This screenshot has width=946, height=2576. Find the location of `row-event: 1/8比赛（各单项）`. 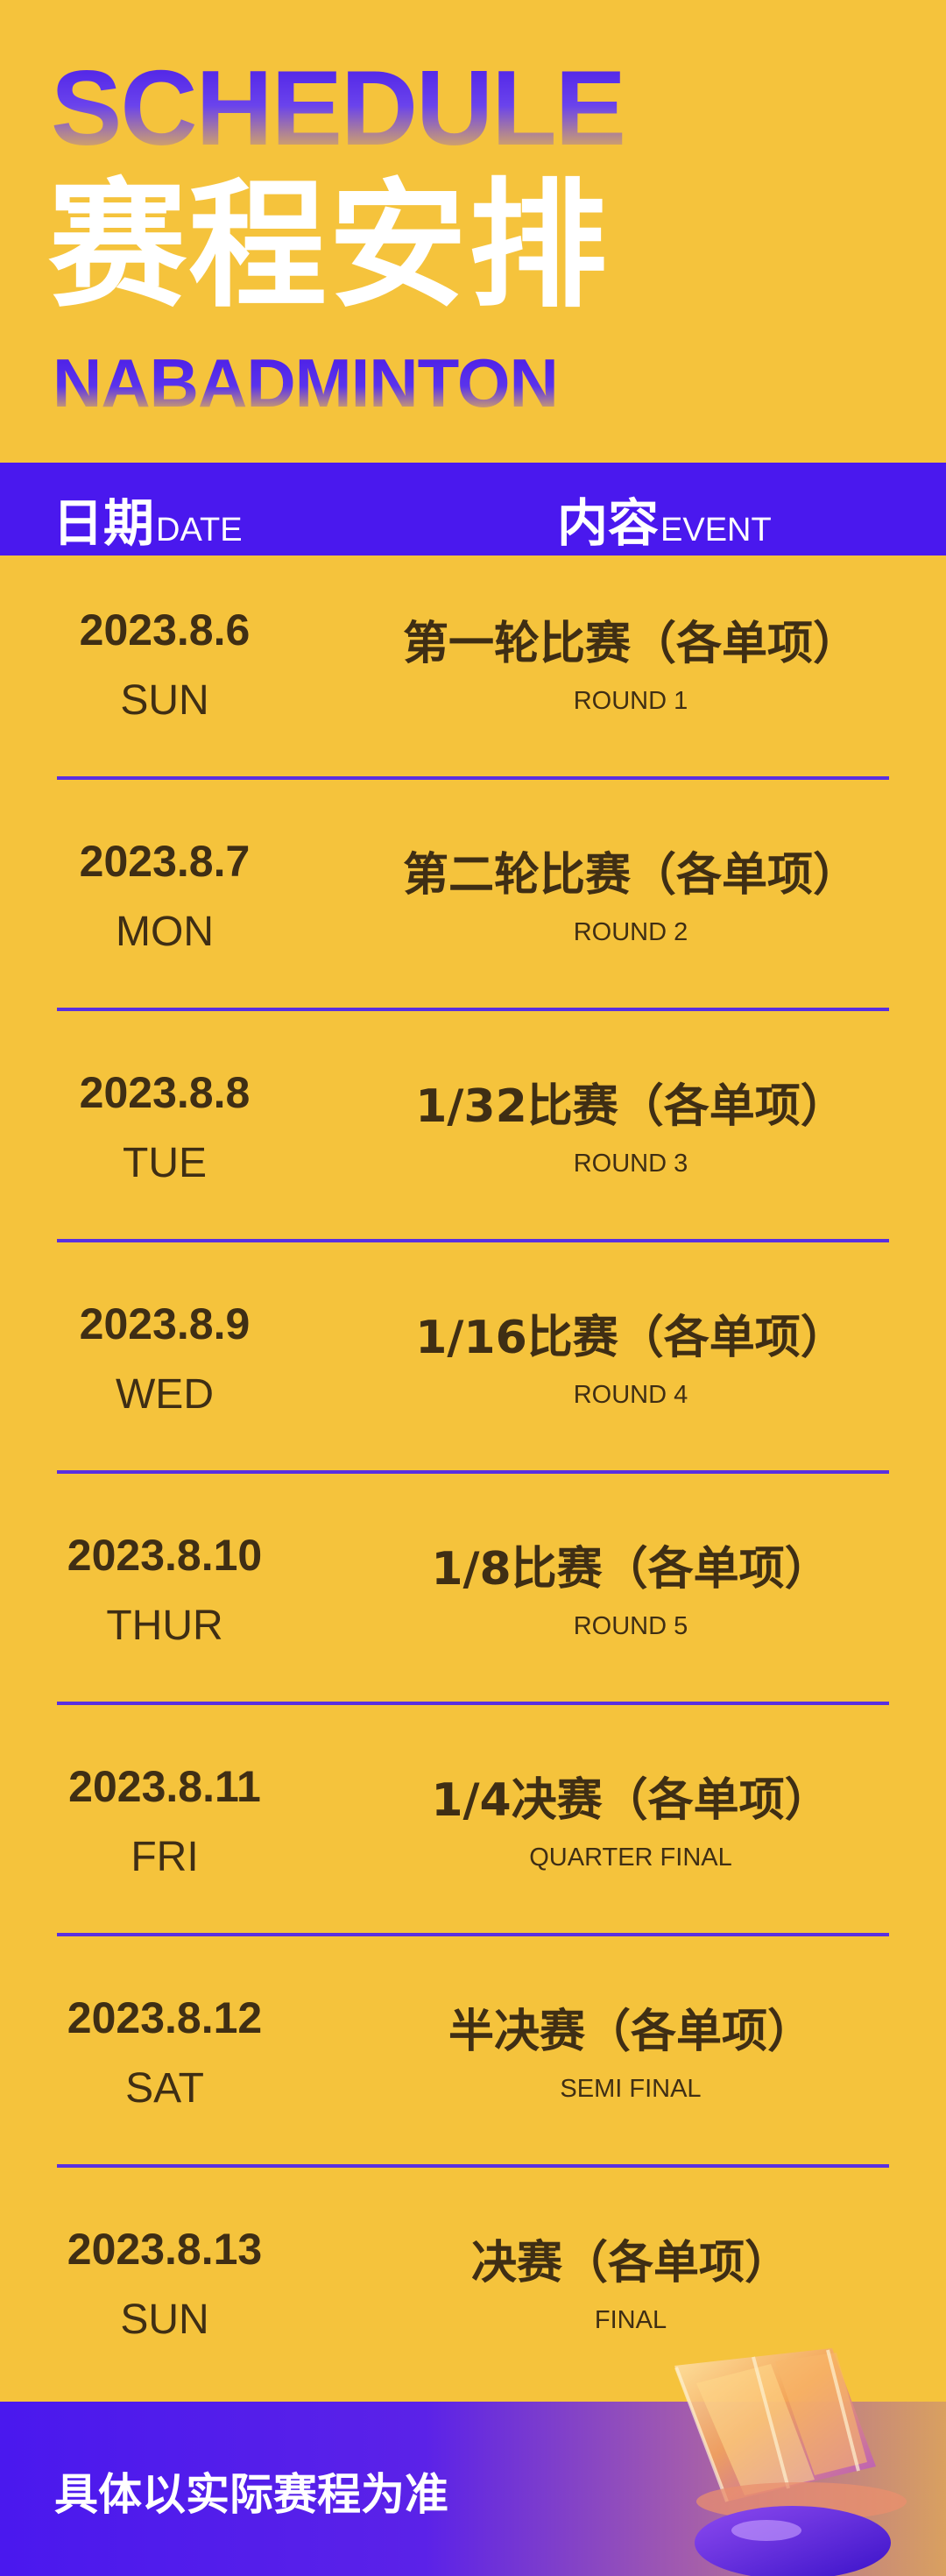

row-event: 1/8比赛（各单项） is located at coordinates (630, 1569).